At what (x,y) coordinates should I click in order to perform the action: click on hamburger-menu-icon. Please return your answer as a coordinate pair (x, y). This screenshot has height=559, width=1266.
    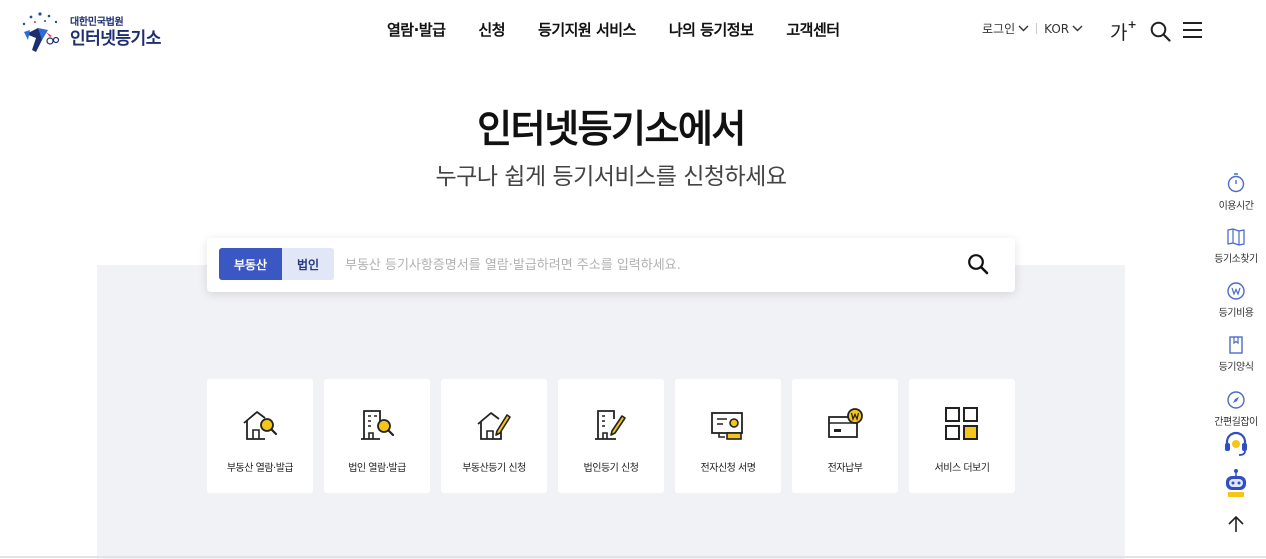
    Looking at the image, I should click on (1192, 30).